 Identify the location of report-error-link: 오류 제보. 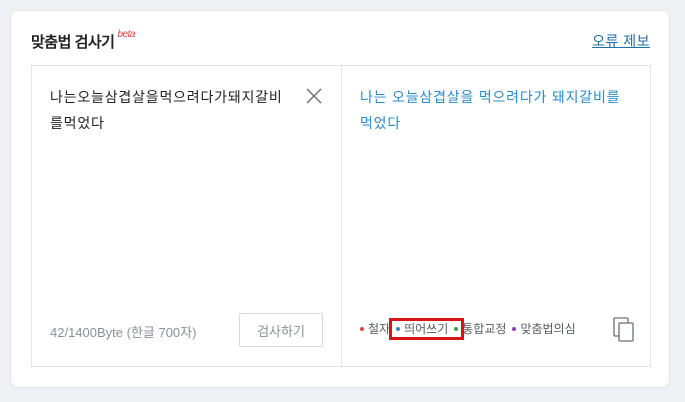
(621, 41).